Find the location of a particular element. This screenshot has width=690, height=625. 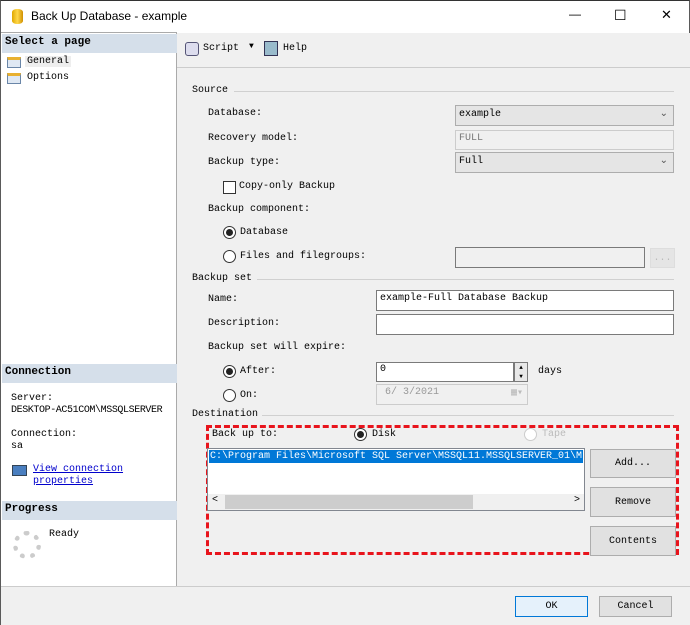

description-input is located at coordinates (525, 324).